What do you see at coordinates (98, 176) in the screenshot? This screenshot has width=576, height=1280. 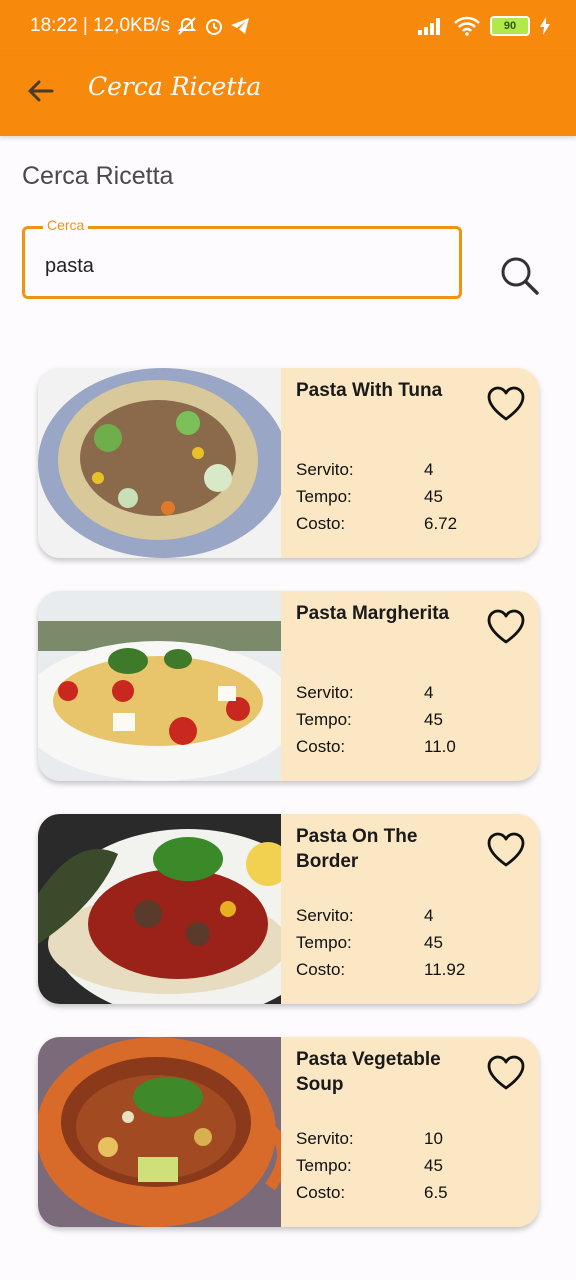 I see `page-title: Cerca Ricetta` at bounding box center [98, 176].